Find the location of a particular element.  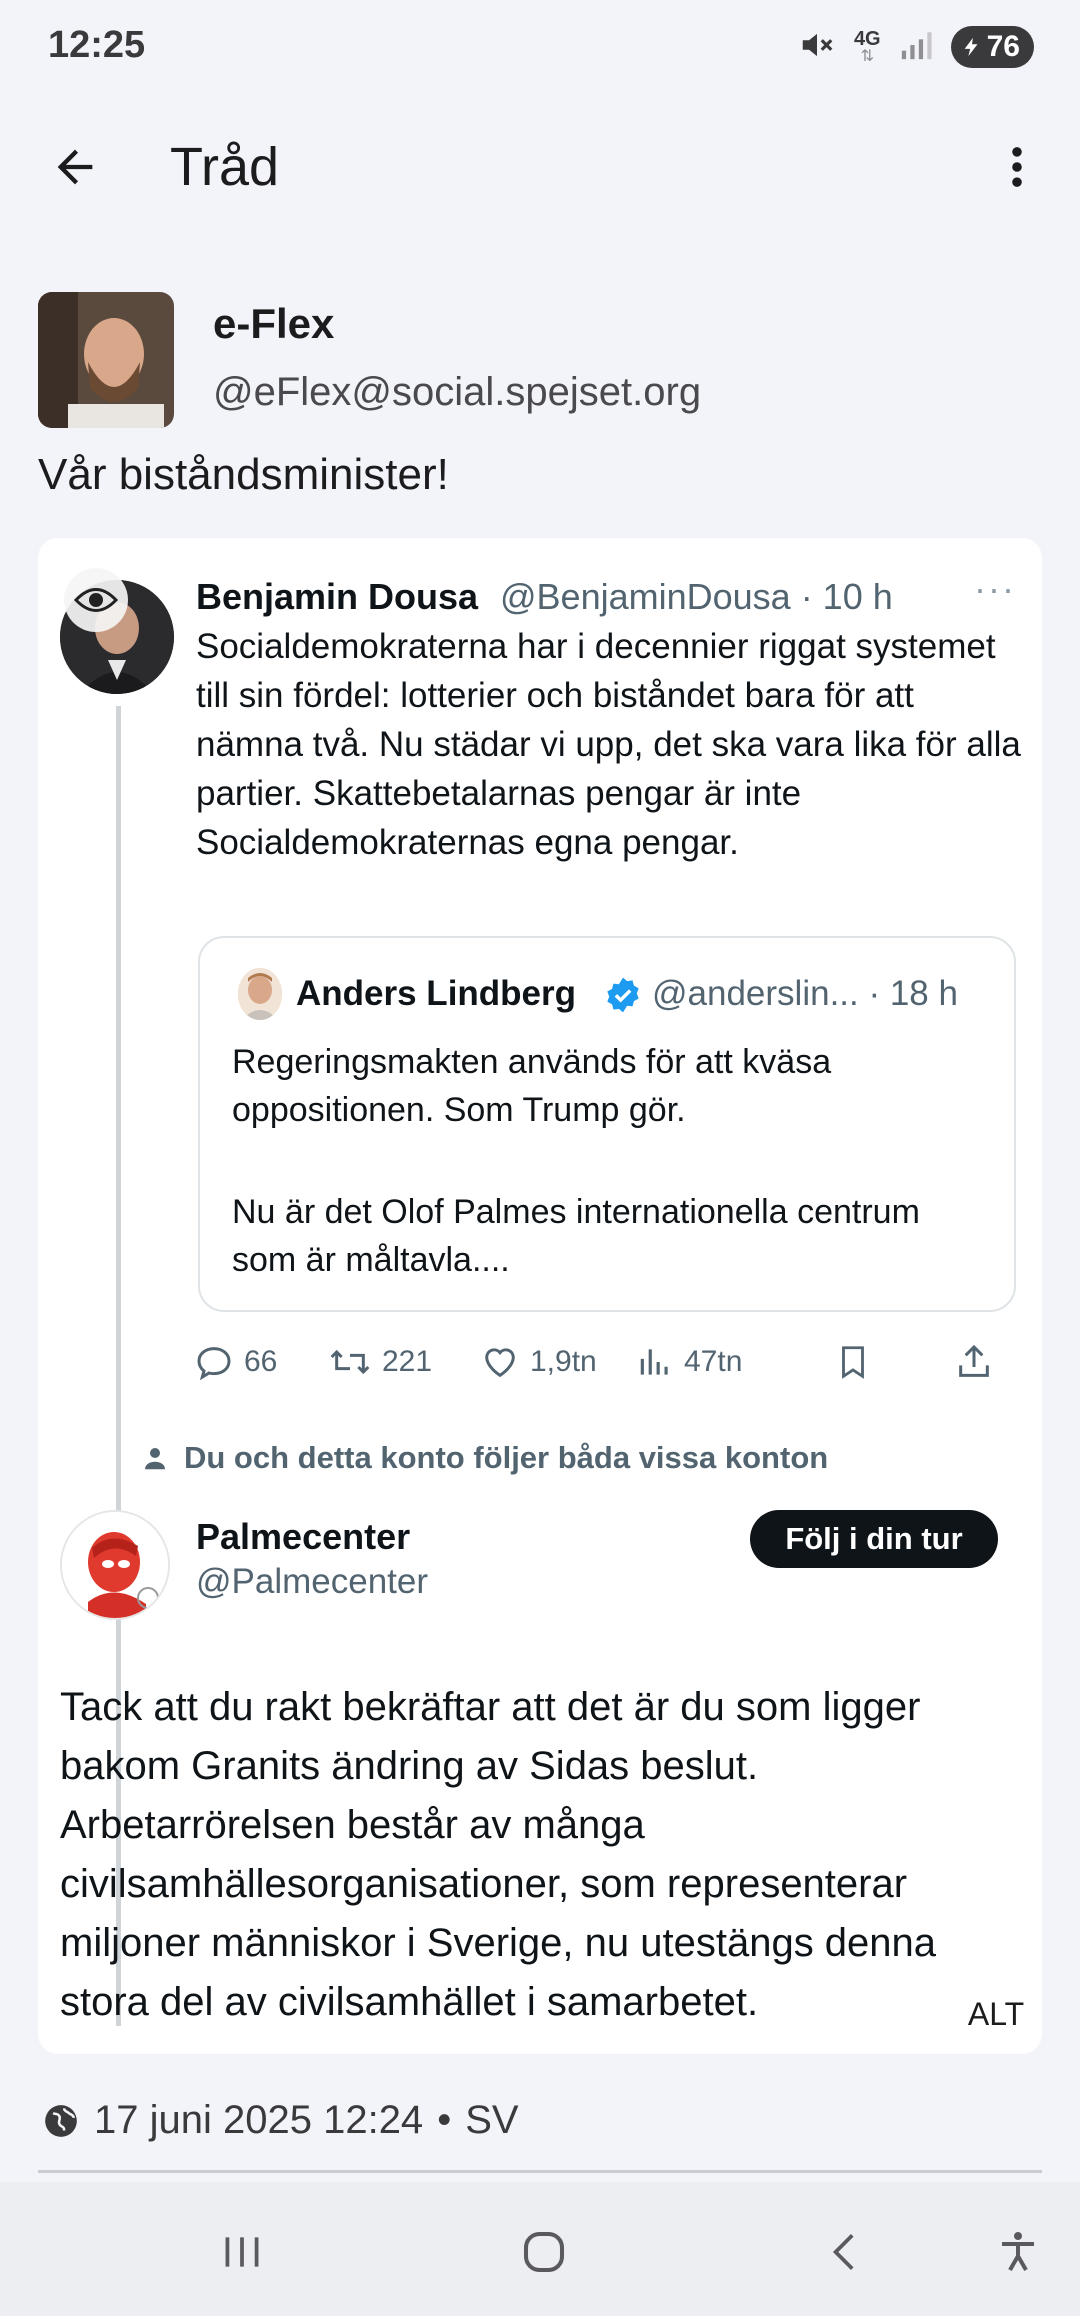

signal-icon is located at coordinates (916, 47).